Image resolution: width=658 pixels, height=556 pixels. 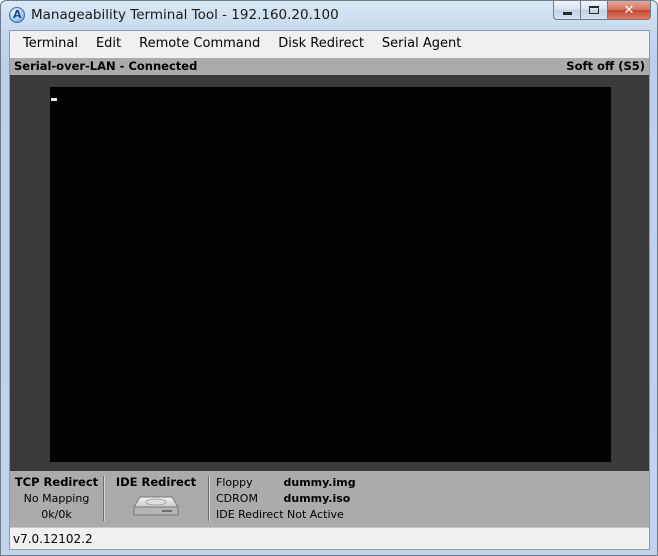 I want to click on version-label: v7.0.12102.2, so click(x=53, y=539).